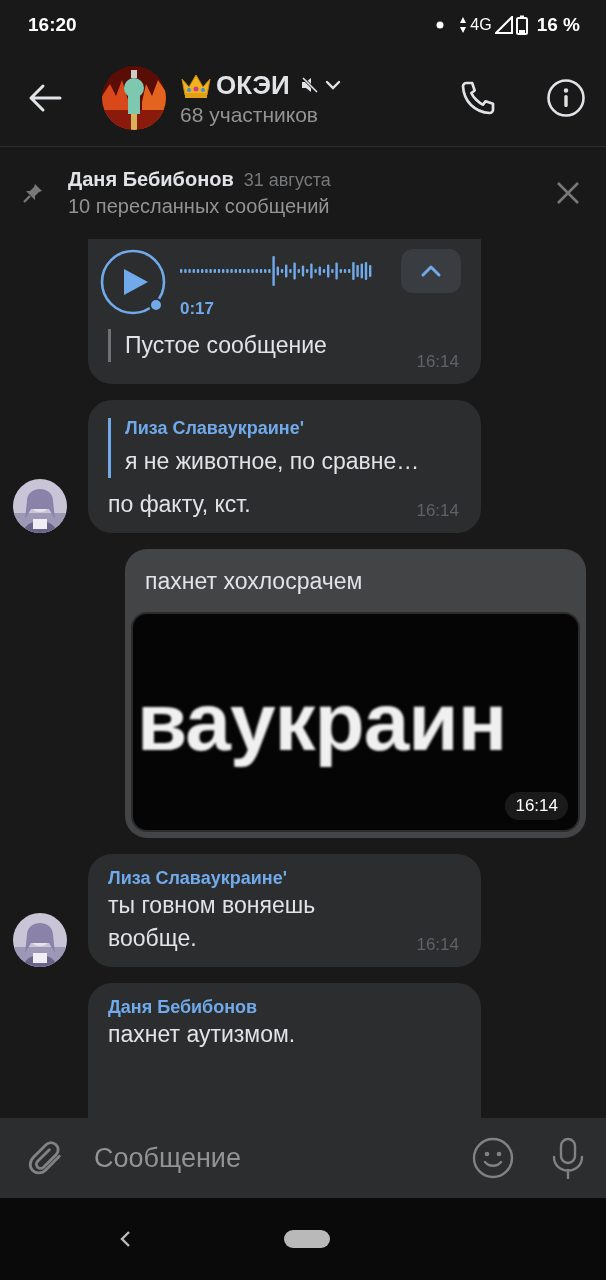 This screenshot has width=606, height=1280. Describe the element at coordinates (481, 25) in the screenshot. I see `network-type: 4G` at that location.